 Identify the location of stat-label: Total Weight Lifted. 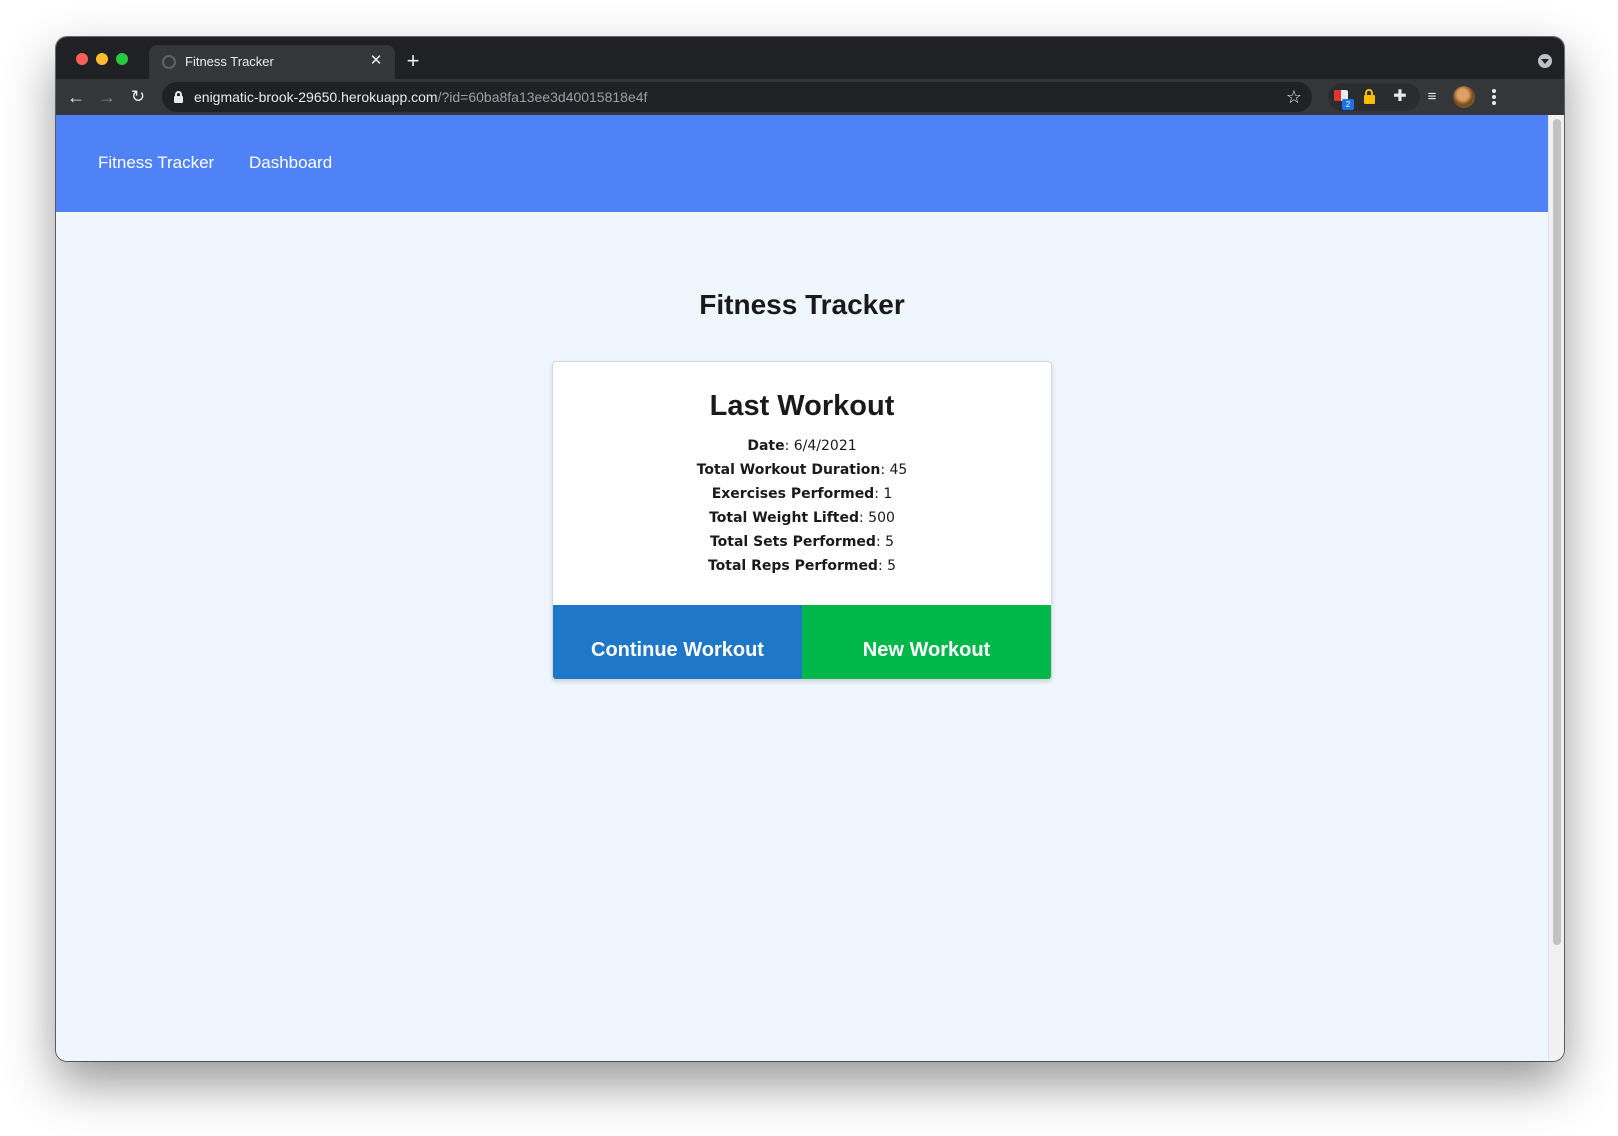
(784, 518).